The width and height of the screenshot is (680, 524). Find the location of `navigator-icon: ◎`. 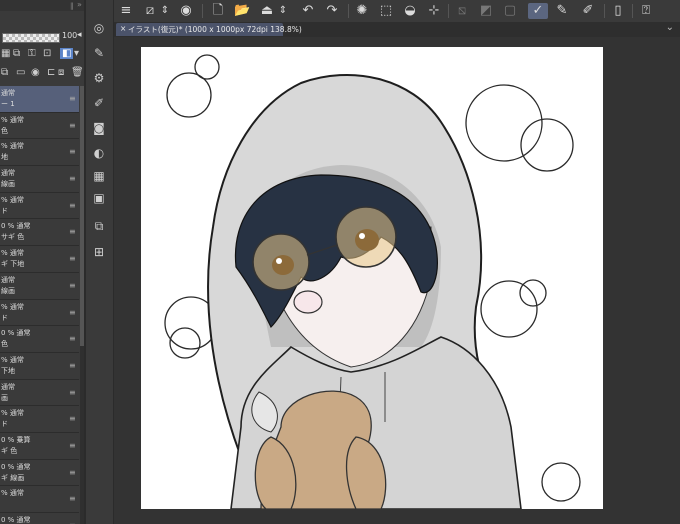

navigator-icon: ◎ is located at coordinates (99, 28).